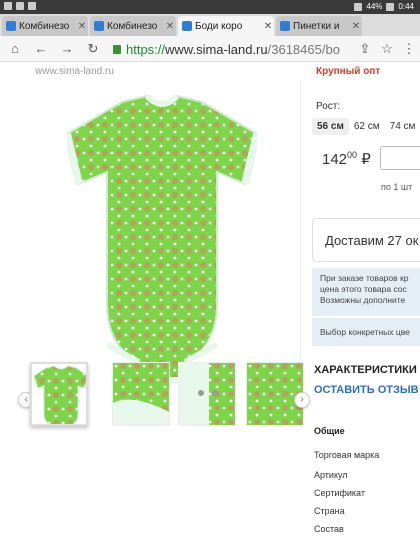 The image size is (420, 560). I want to click on bodysuit-thumbnail, so click(59, 394).